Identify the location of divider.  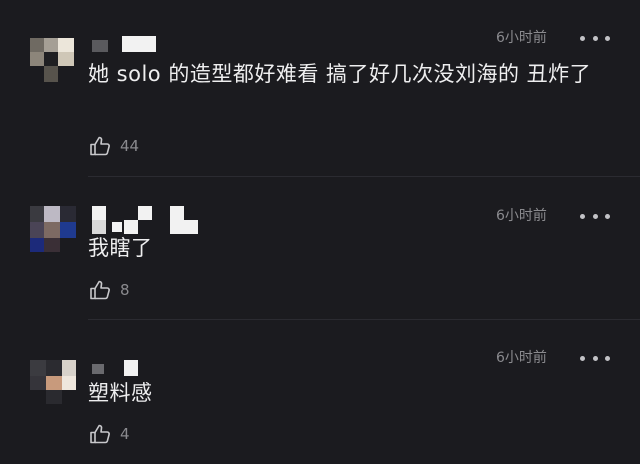
(364, 176).